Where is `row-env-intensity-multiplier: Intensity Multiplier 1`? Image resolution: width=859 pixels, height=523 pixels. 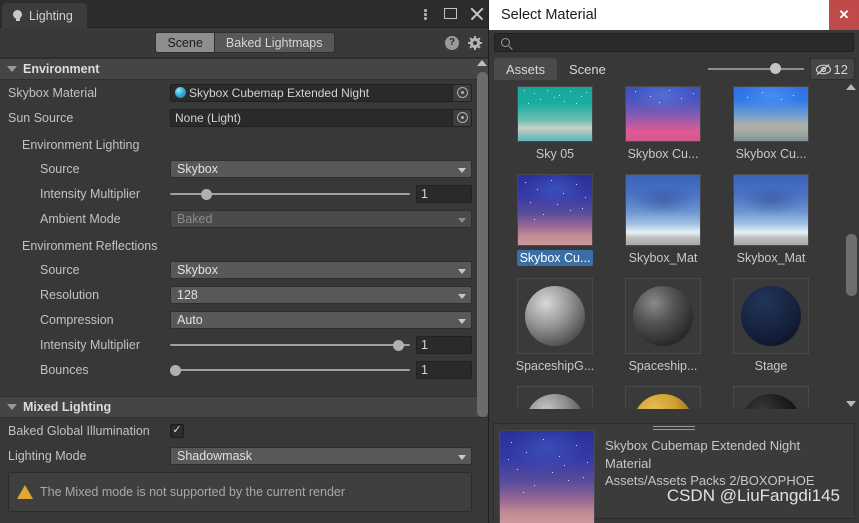 row-env-intensity-multiplier: Intensity Multiplier 1 is located at coordinates (245, 193).